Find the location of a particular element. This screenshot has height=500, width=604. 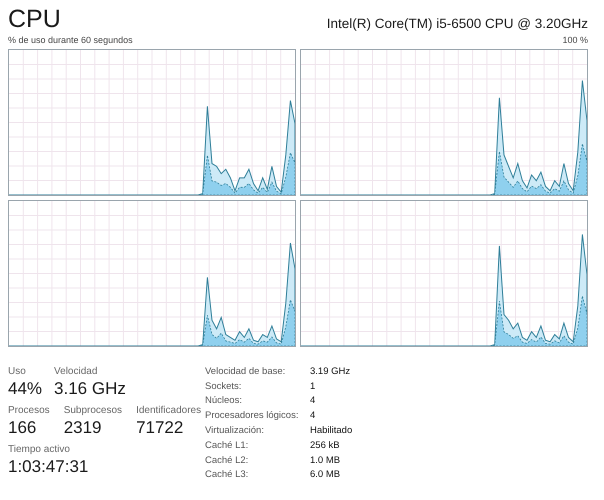

stat-label: Tiempo activo is located at coordinates (39, 449).